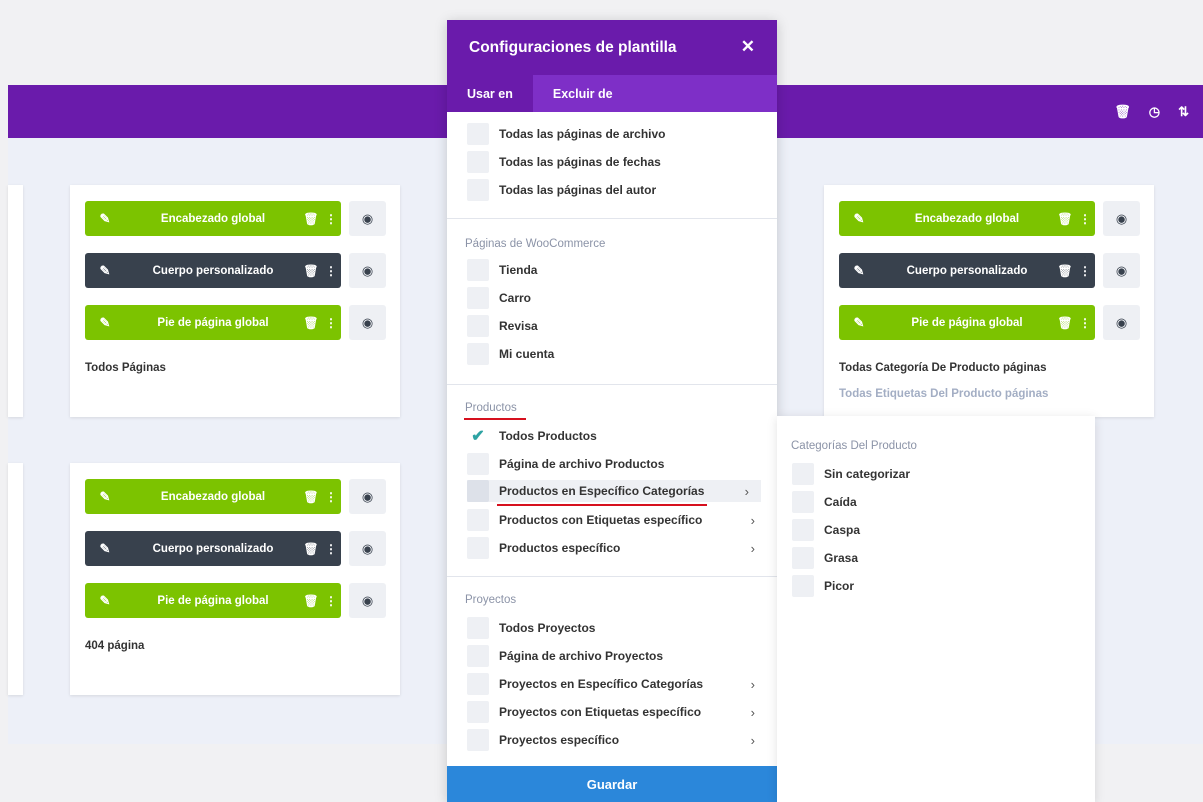 The image size is (1203, 802). I want to click on option-author-pages: Todas las páginas del autor, so click(617, 190).